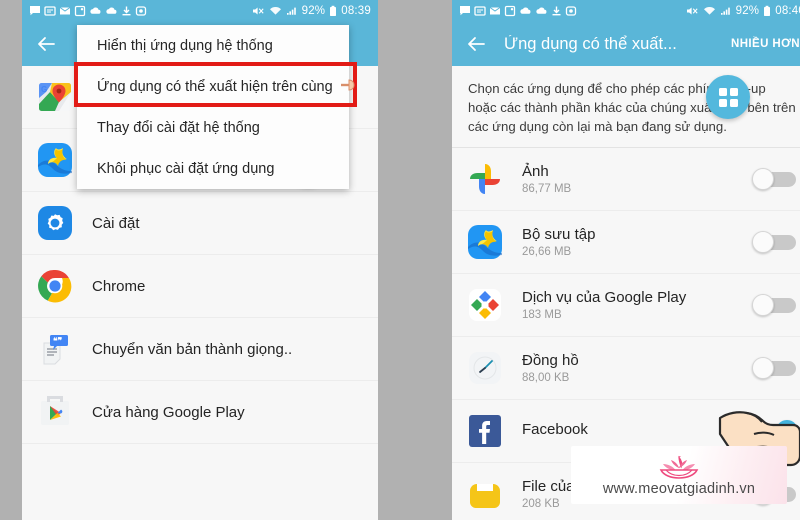  I want to click on menu-item-show-system-apps: Hiển thị ứng dụng hệ thống, so click(213, 45).